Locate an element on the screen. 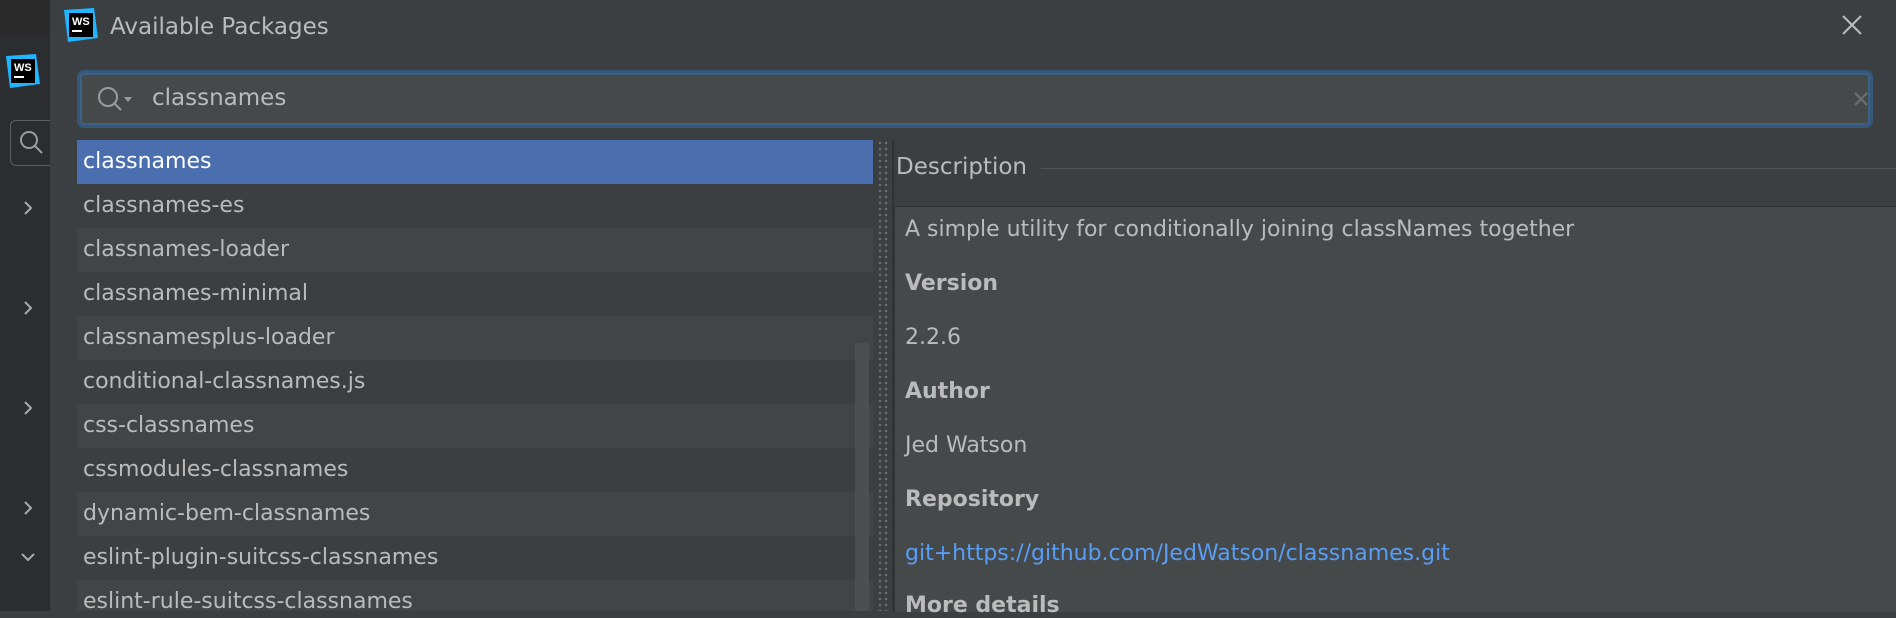  description-separator is located at coordinates (1463, 168).